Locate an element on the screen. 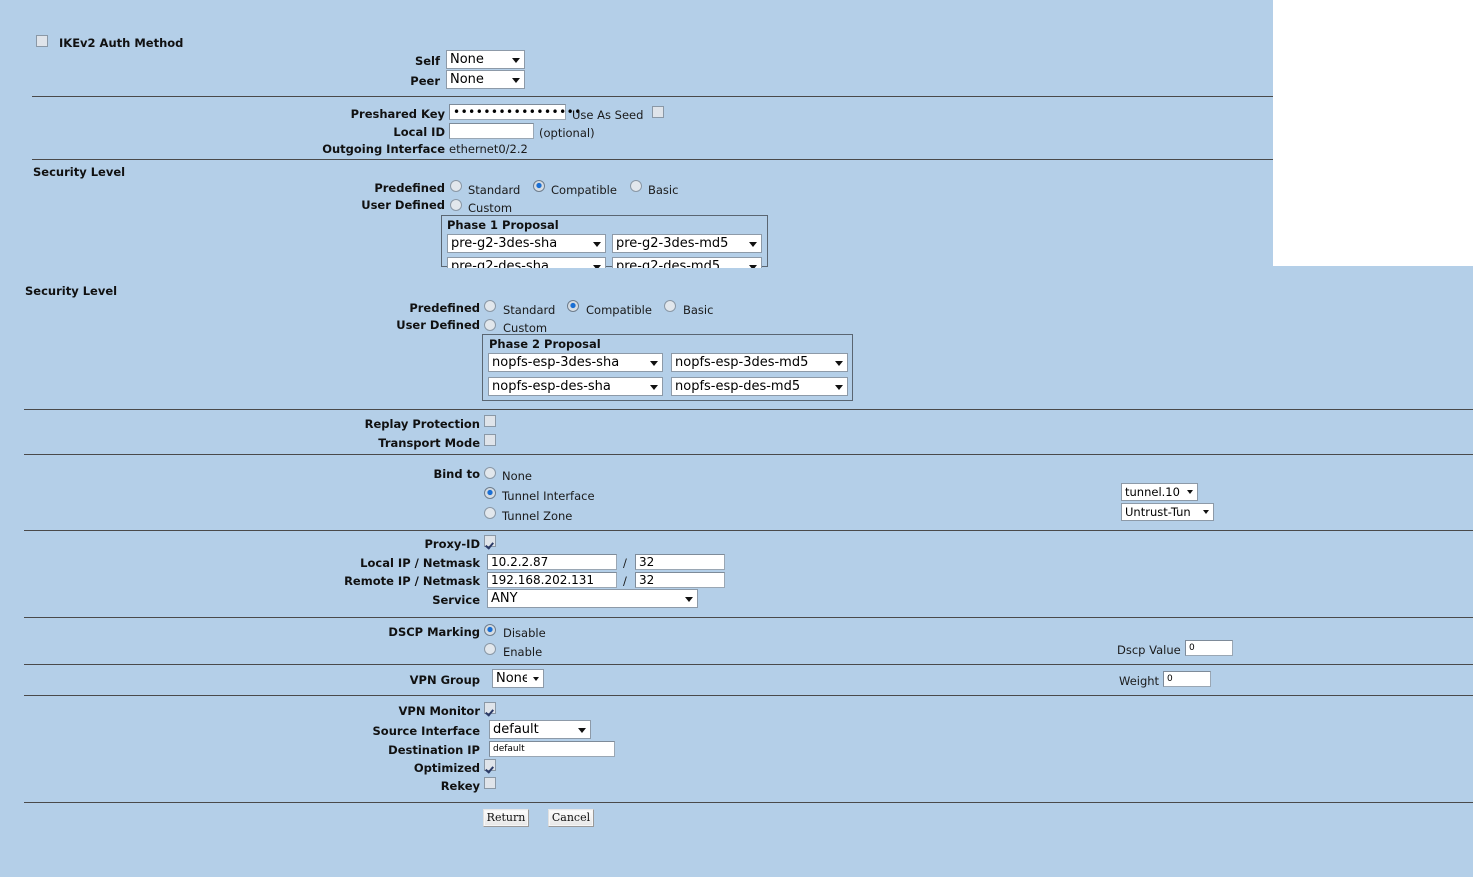 This screenshot has width=1473, height=877. phase2-proposal-1-0-select: nopfs-esp-des-sha is located at coordinates (575, 386).